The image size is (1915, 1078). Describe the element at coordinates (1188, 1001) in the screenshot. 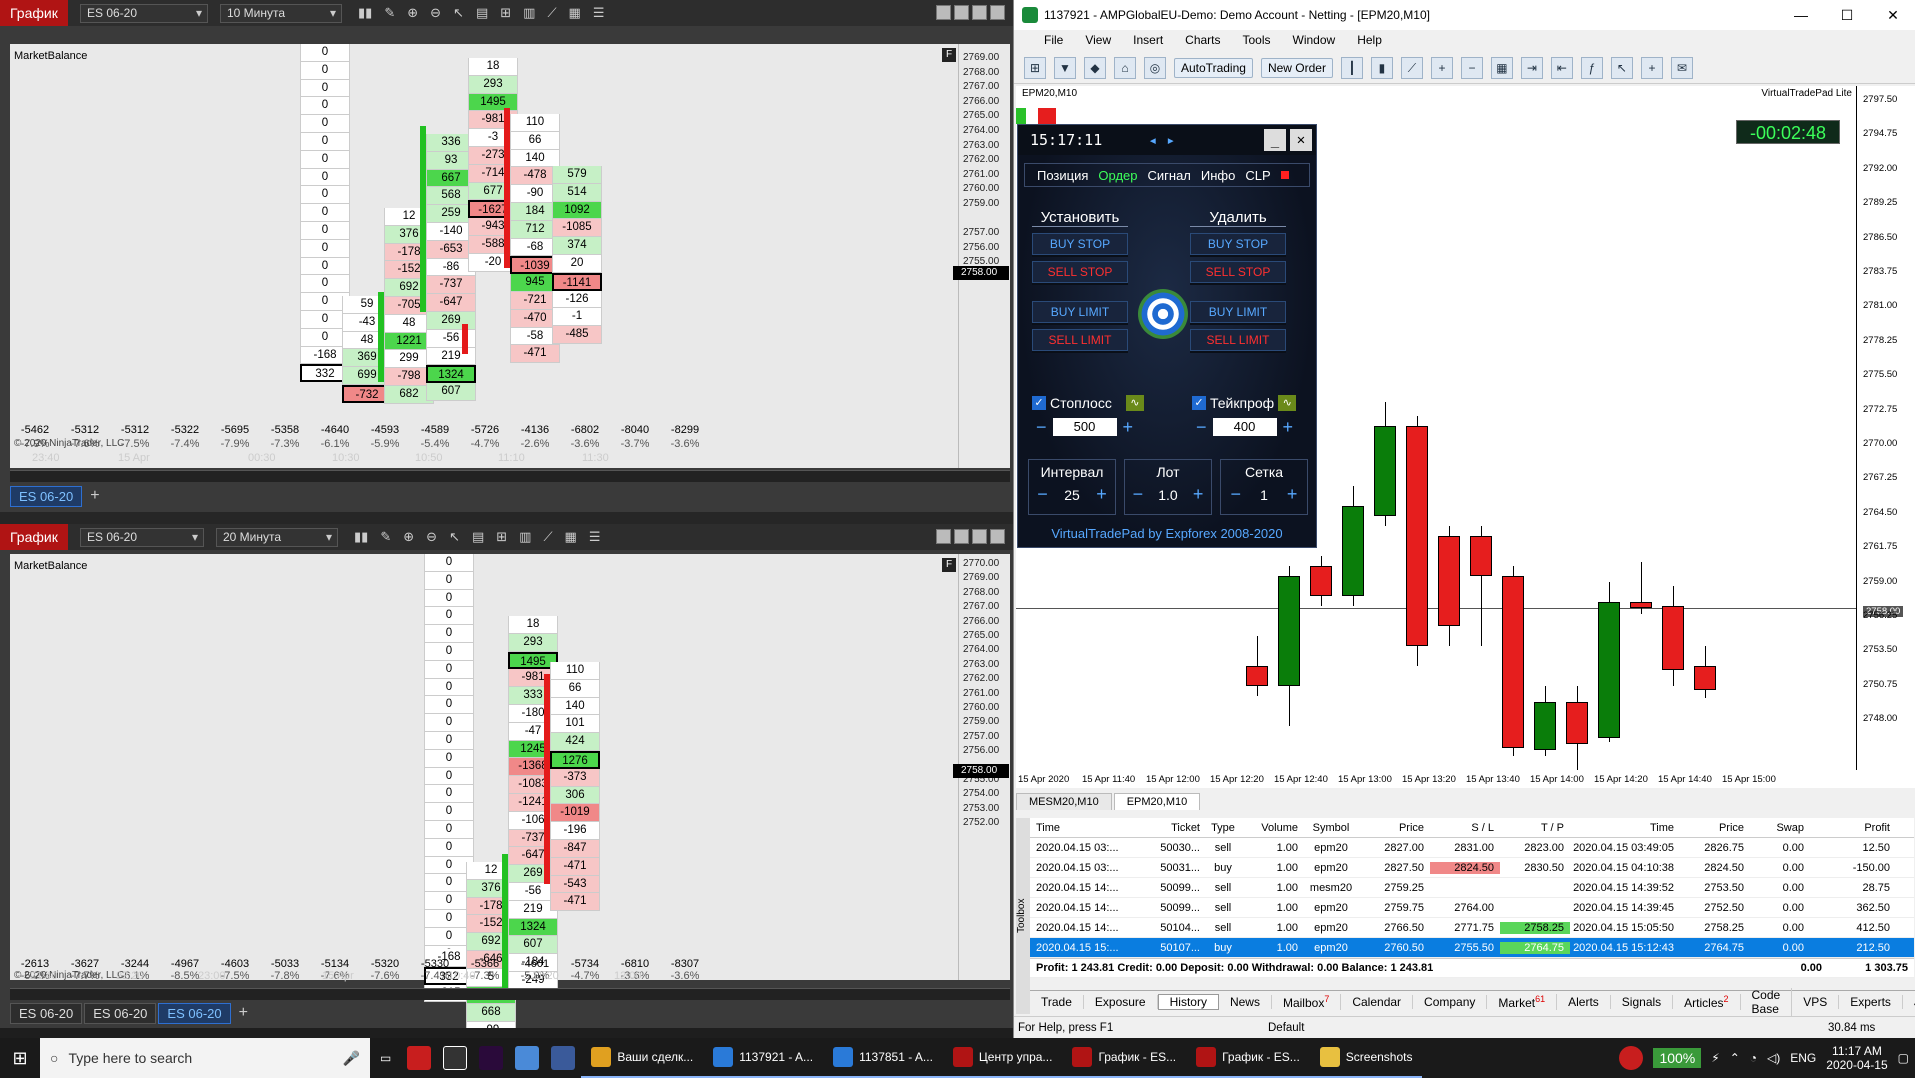

I see `toolbox-tab-history: History` at that location.